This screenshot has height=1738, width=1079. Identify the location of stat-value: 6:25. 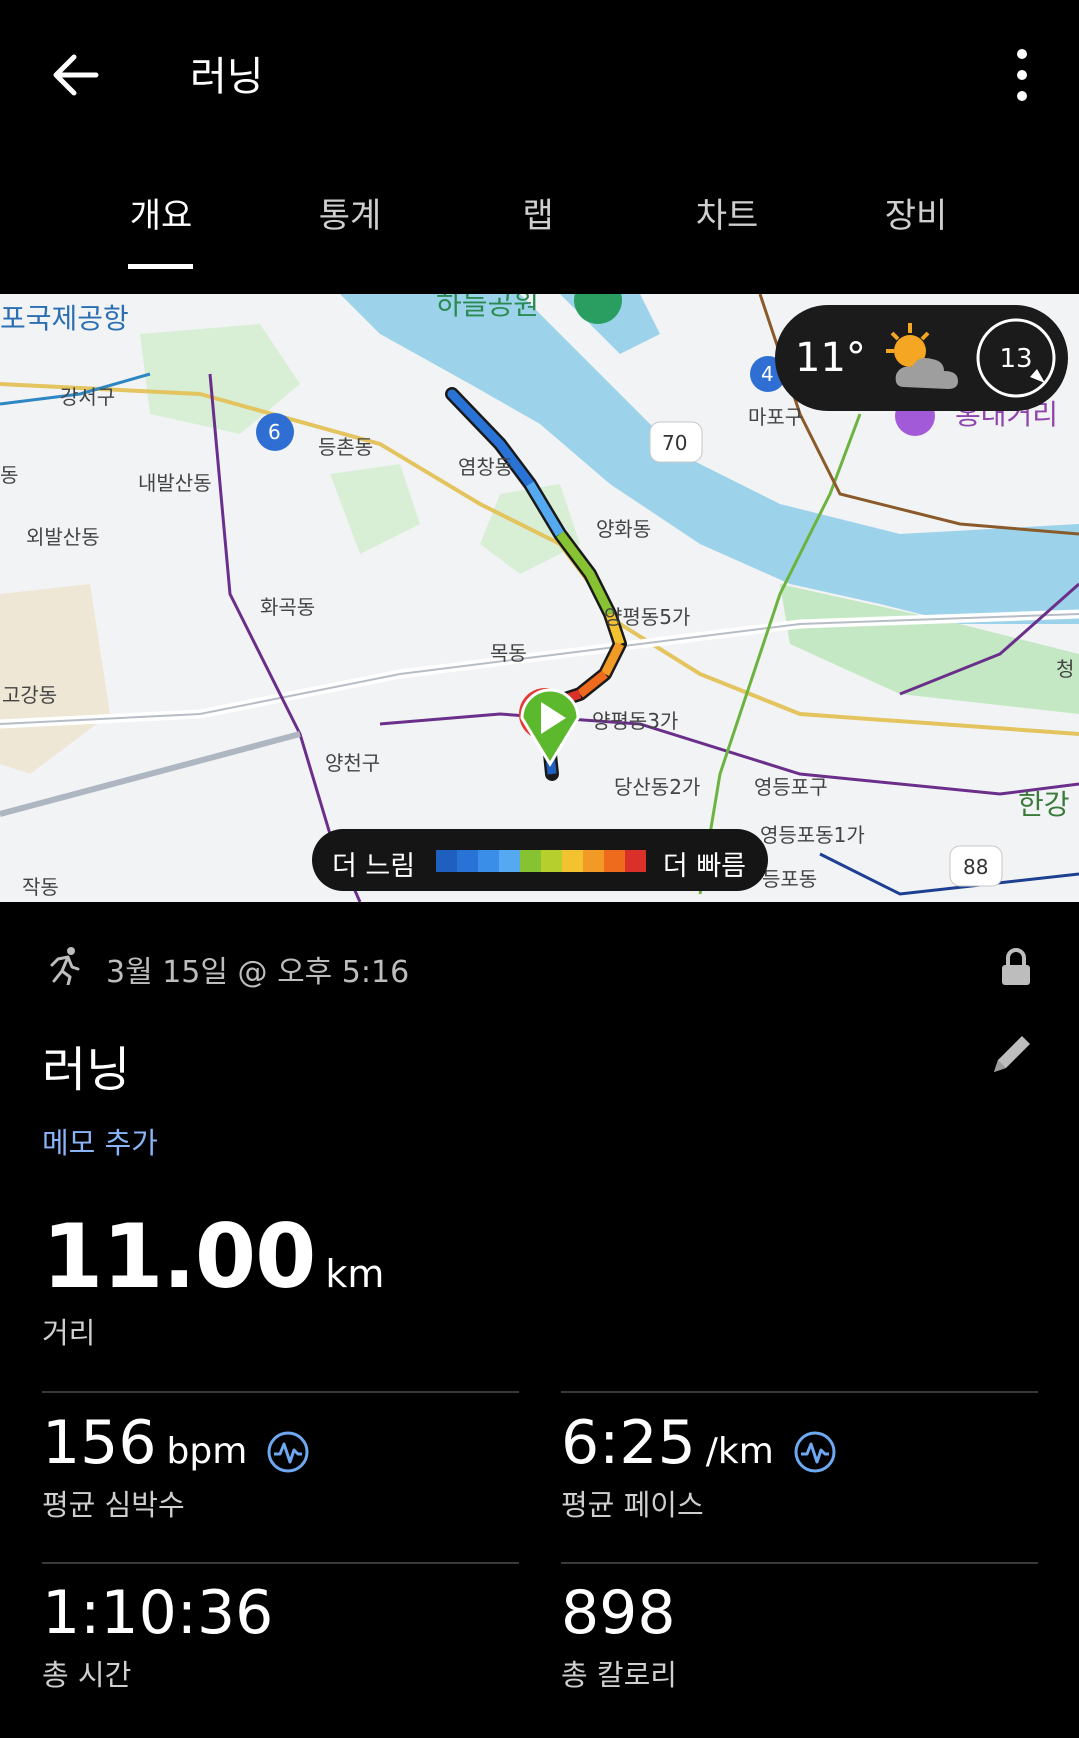
(628, 1443).